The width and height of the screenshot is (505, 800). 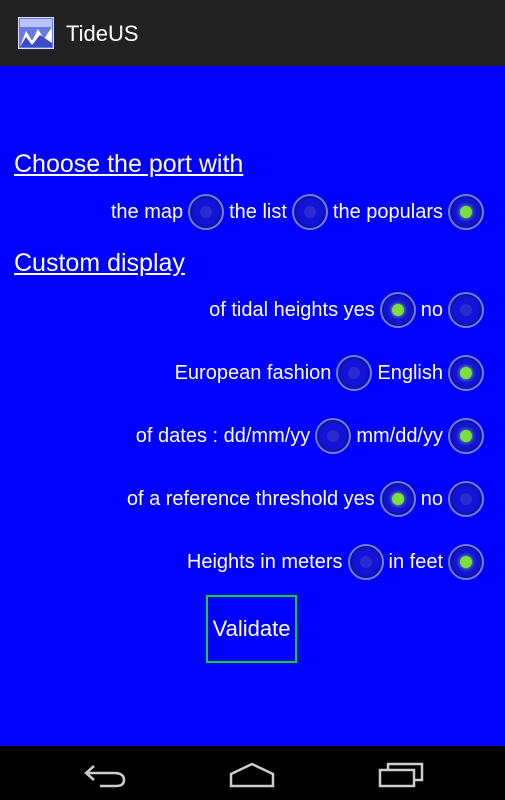 I want to click on tidal-heights-row: of tidal heights yes no, so click(x=347, y=310).